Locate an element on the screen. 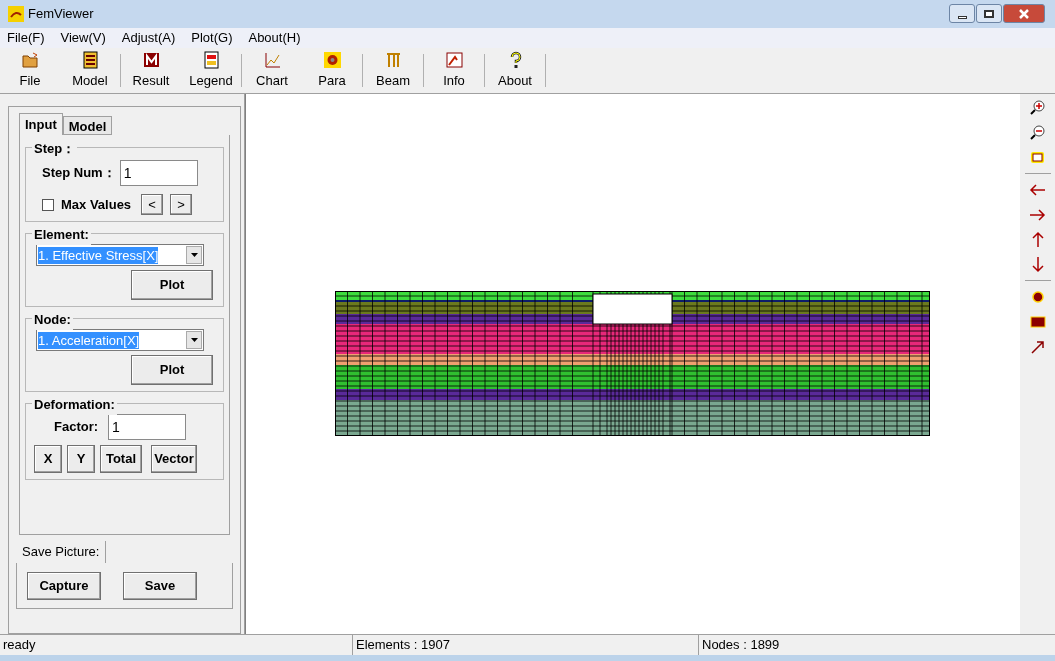 The width and height of the screenshot is (1055, 661). status-text: ready is located at coordinates (19, 645).